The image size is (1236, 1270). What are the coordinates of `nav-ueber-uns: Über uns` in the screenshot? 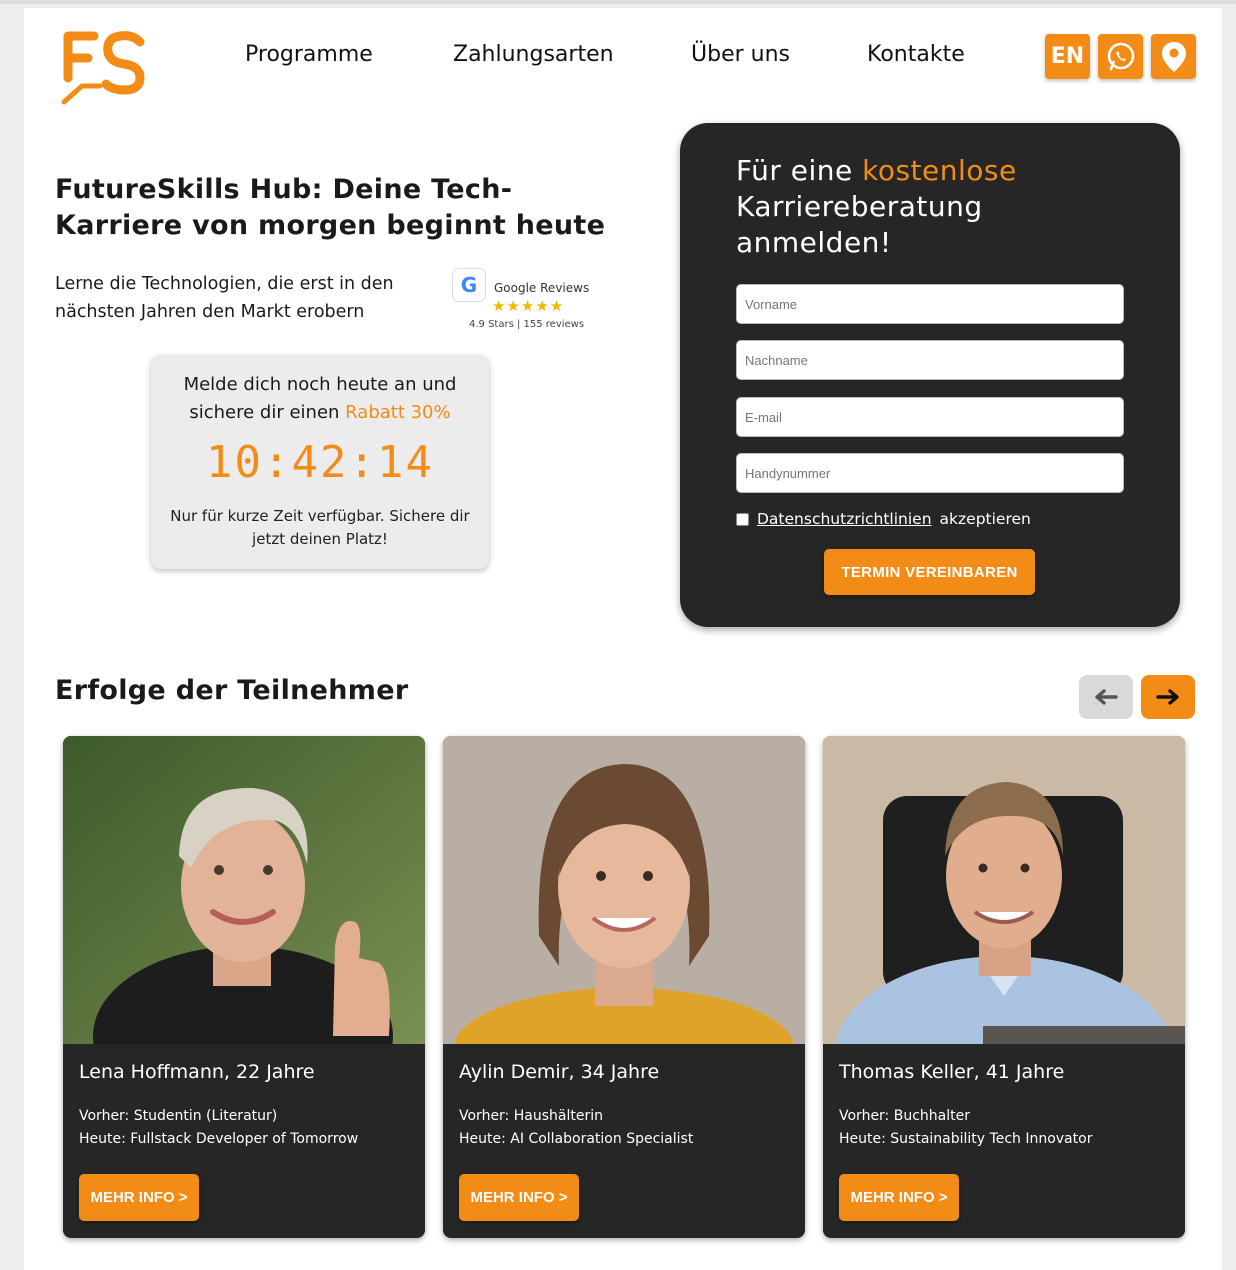 It's located at (740, 54).